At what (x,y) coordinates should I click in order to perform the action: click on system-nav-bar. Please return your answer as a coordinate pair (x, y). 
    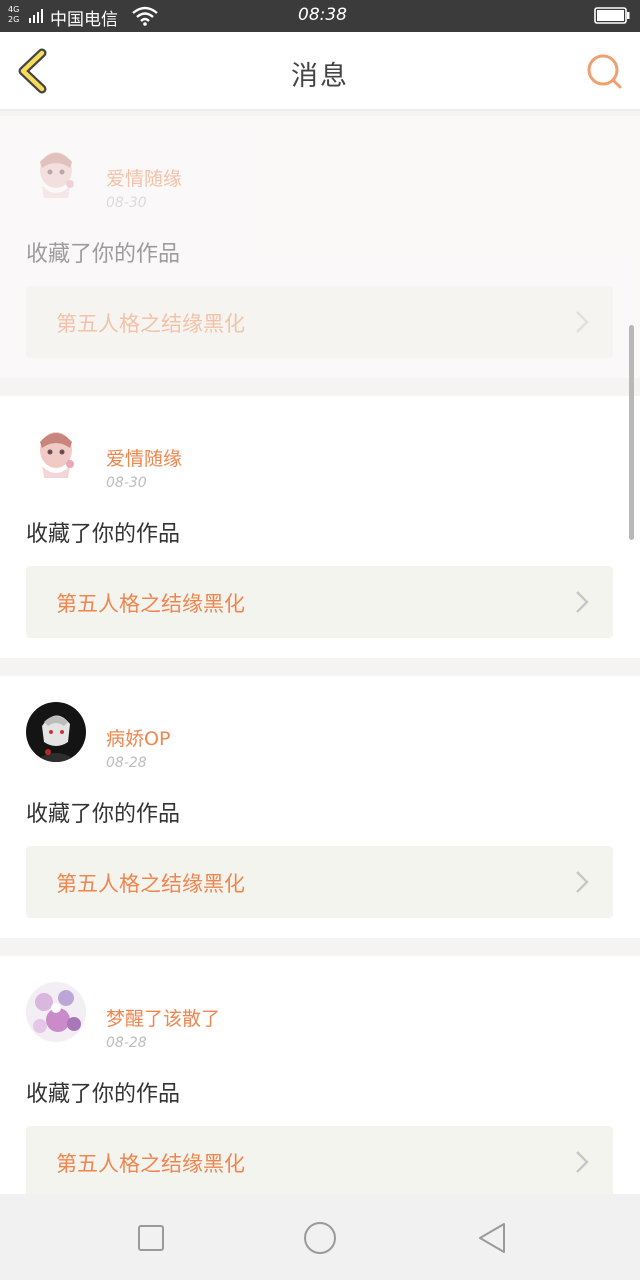
    Looking at the image, I should click on (320, 1237).